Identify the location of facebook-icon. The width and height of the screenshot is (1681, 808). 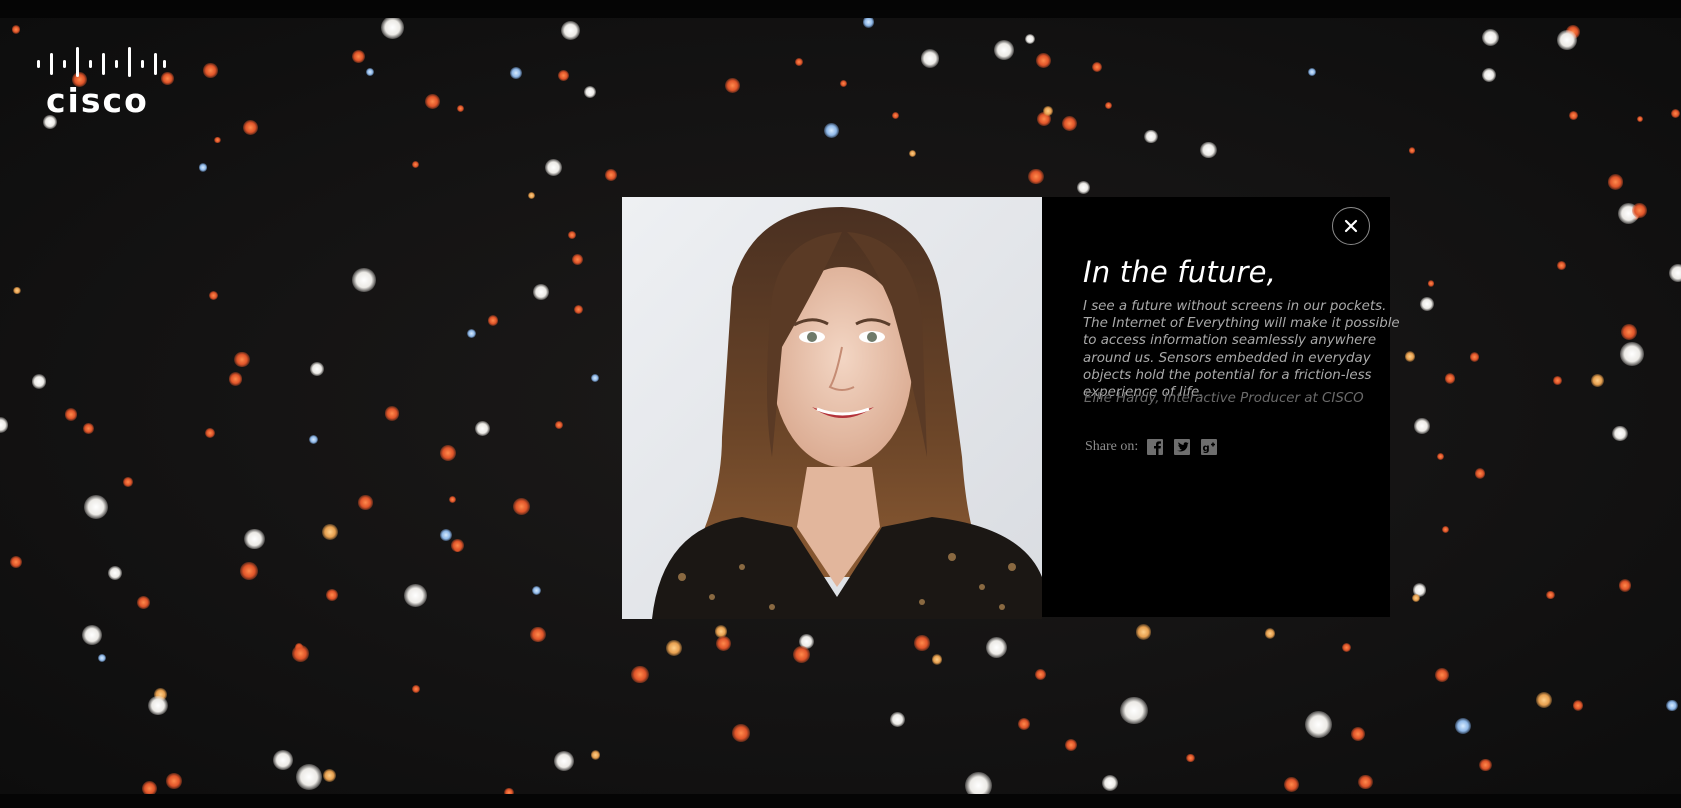
(1155, 447).